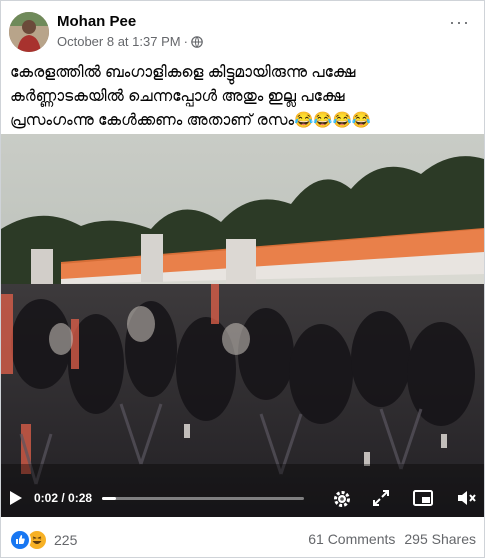 The image size is (485, 558). What do you see at coordinates (66, 540) in the screenshot?
I see `reaction-count: 225` at bounding box center [66, 540].